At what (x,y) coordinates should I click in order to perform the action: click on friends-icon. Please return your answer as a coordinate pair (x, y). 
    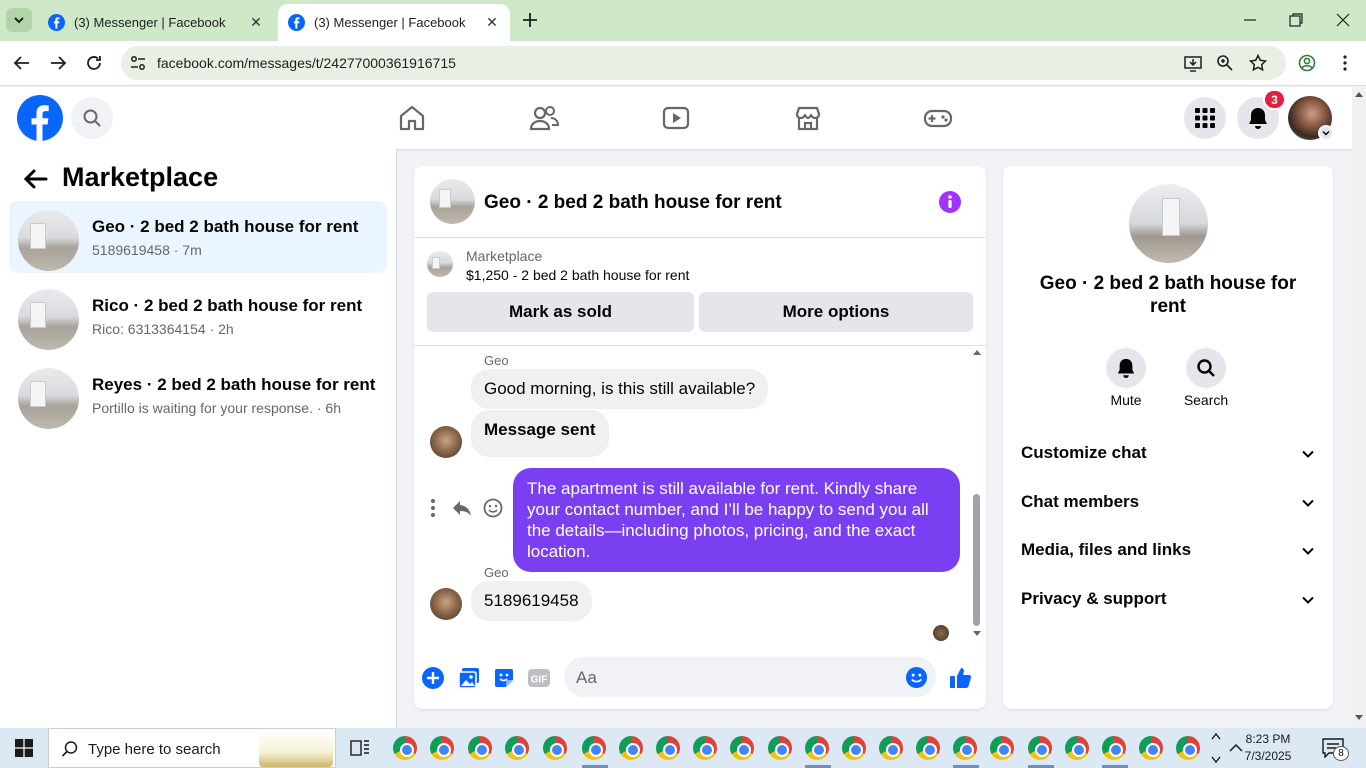
    Looking at the image, I should click on (544, 118).